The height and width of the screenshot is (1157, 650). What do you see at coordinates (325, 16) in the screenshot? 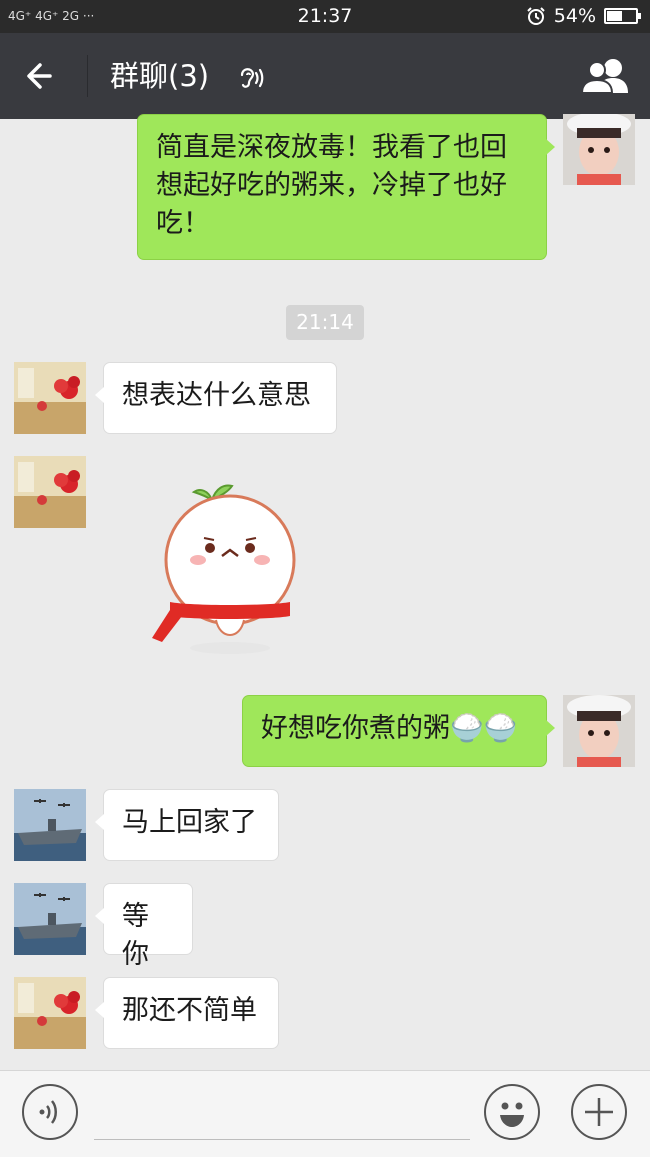
I see `status-bar: 4G⁺ 4G⁺ 2G ··· 21:37 54%` at bounding box center [325, 16].